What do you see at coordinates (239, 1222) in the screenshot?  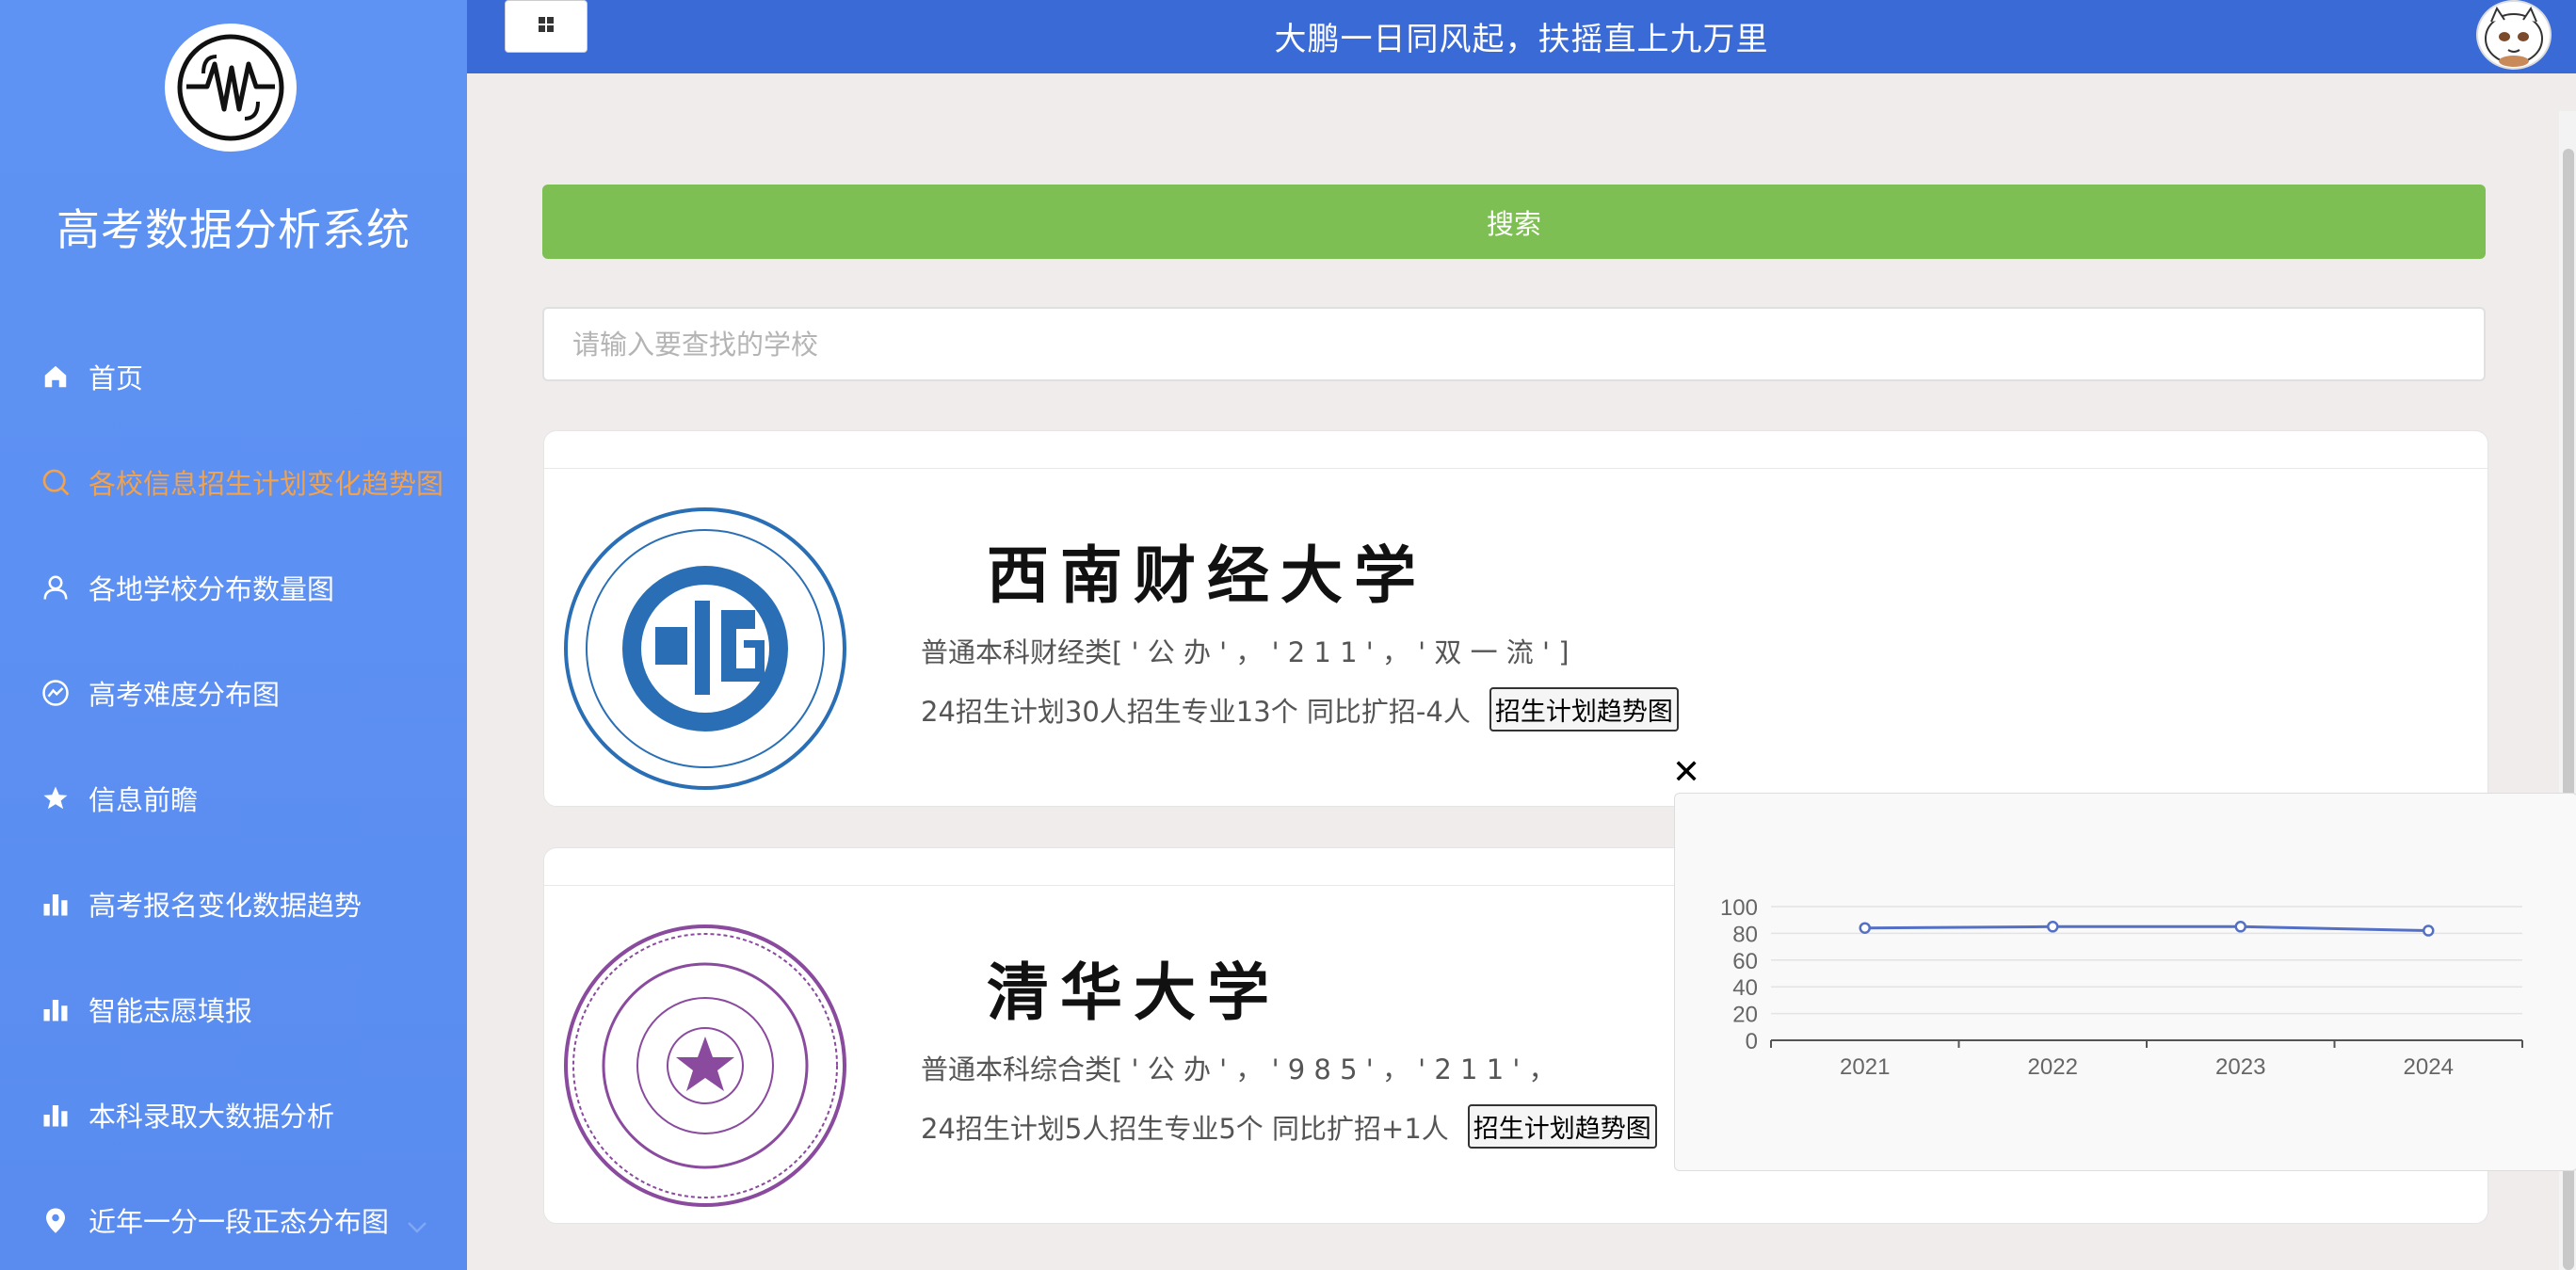 I see `sidebar-item-label: 近年一分一段正态分布图` at bounding box center [239, 1222].